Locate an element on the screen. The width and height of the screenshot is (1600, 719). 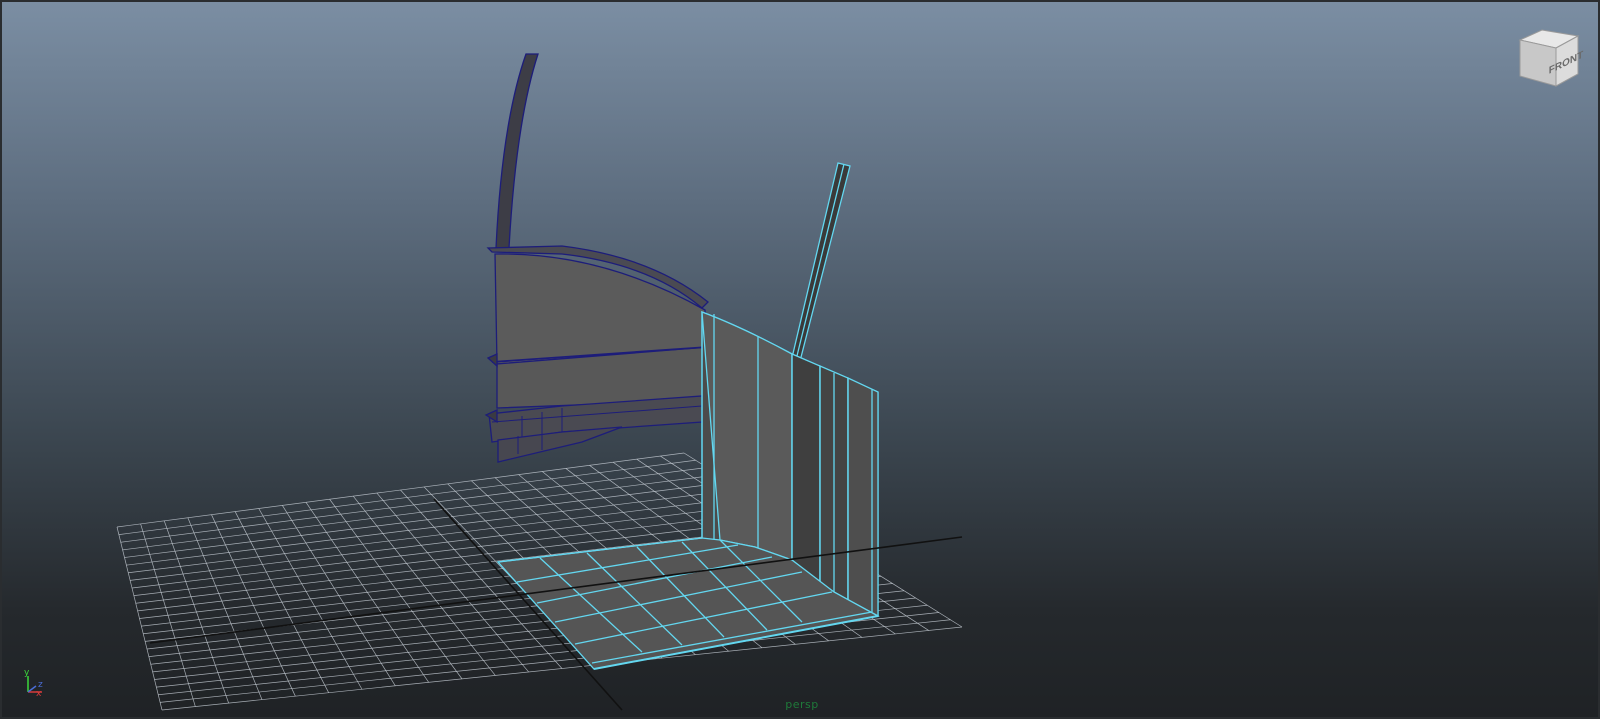
z-axis-label: z is located at coordinates (40, 685).